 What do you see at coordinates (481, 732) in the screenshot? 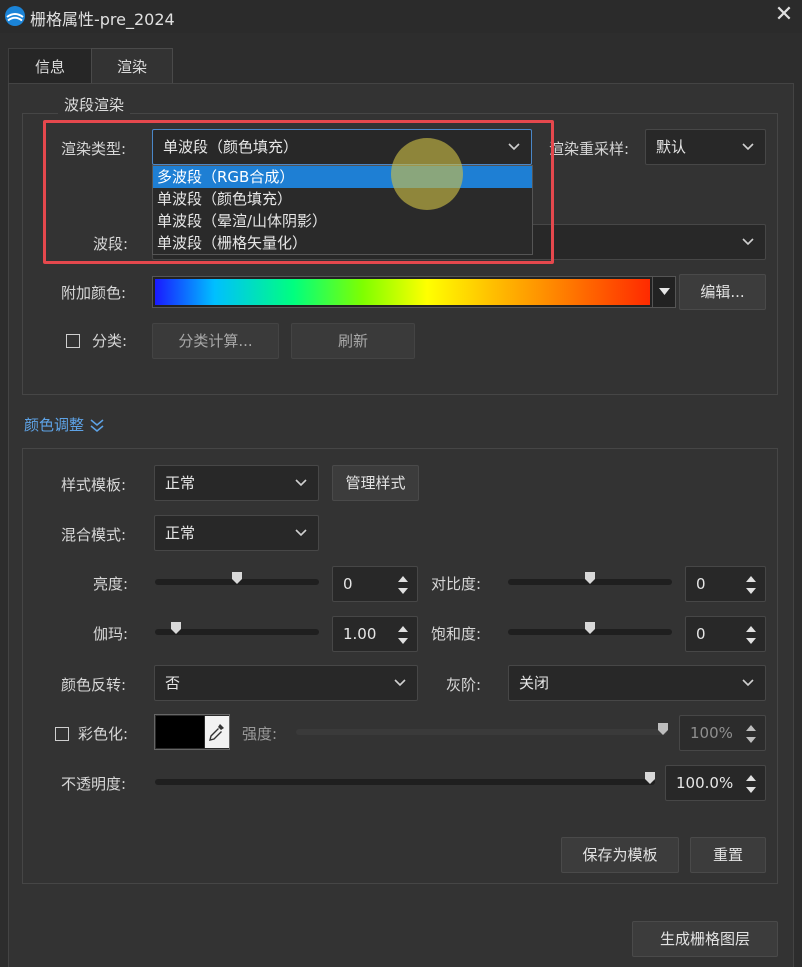
I see `strength-slider` at bounding box center [481, 732].